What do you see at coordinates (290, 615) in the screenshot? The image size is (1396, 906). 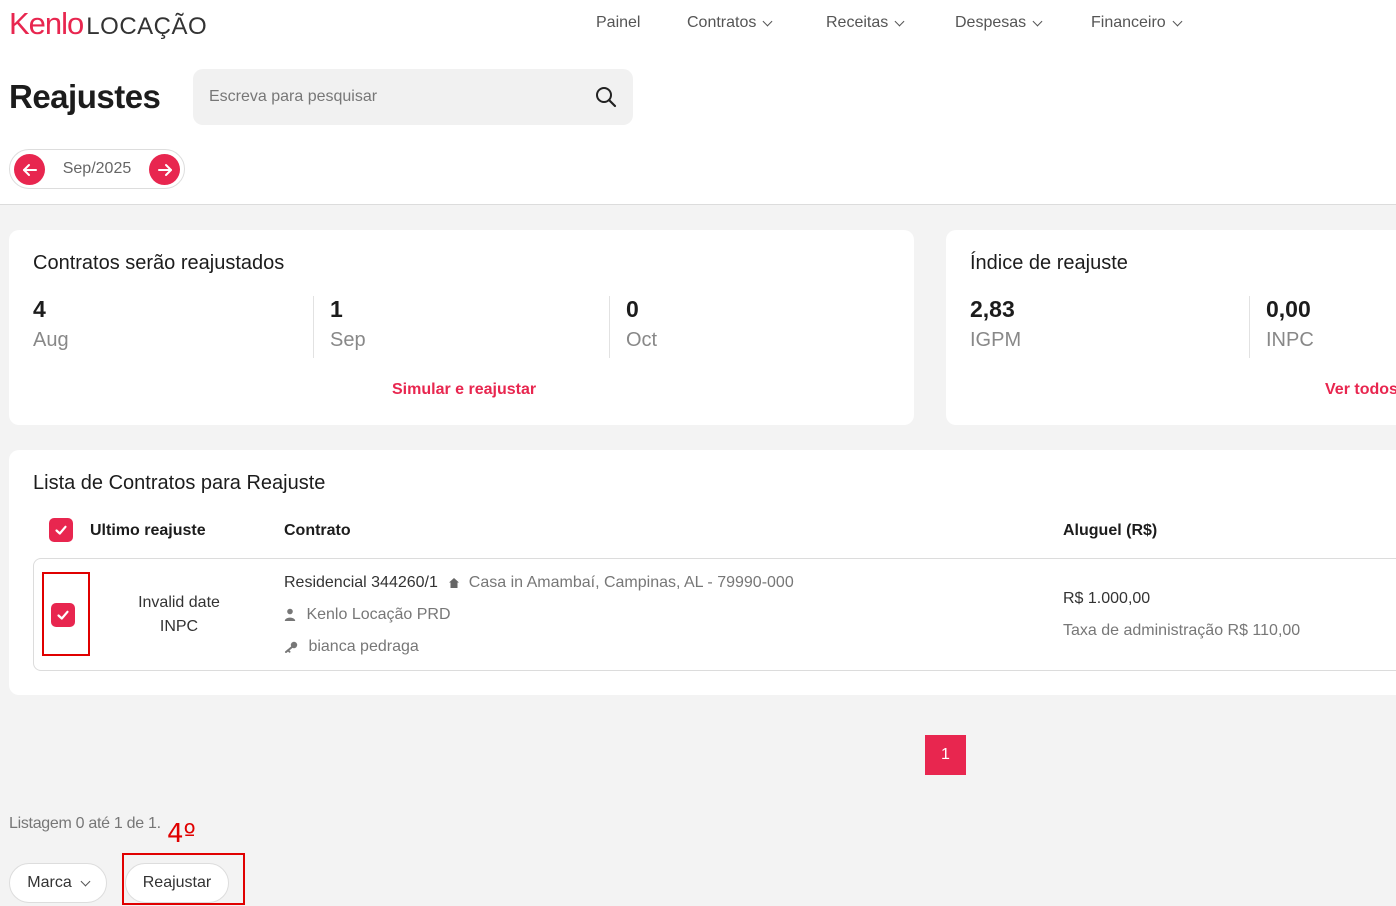 I see `user-icon` at bounding box center [290, 615].